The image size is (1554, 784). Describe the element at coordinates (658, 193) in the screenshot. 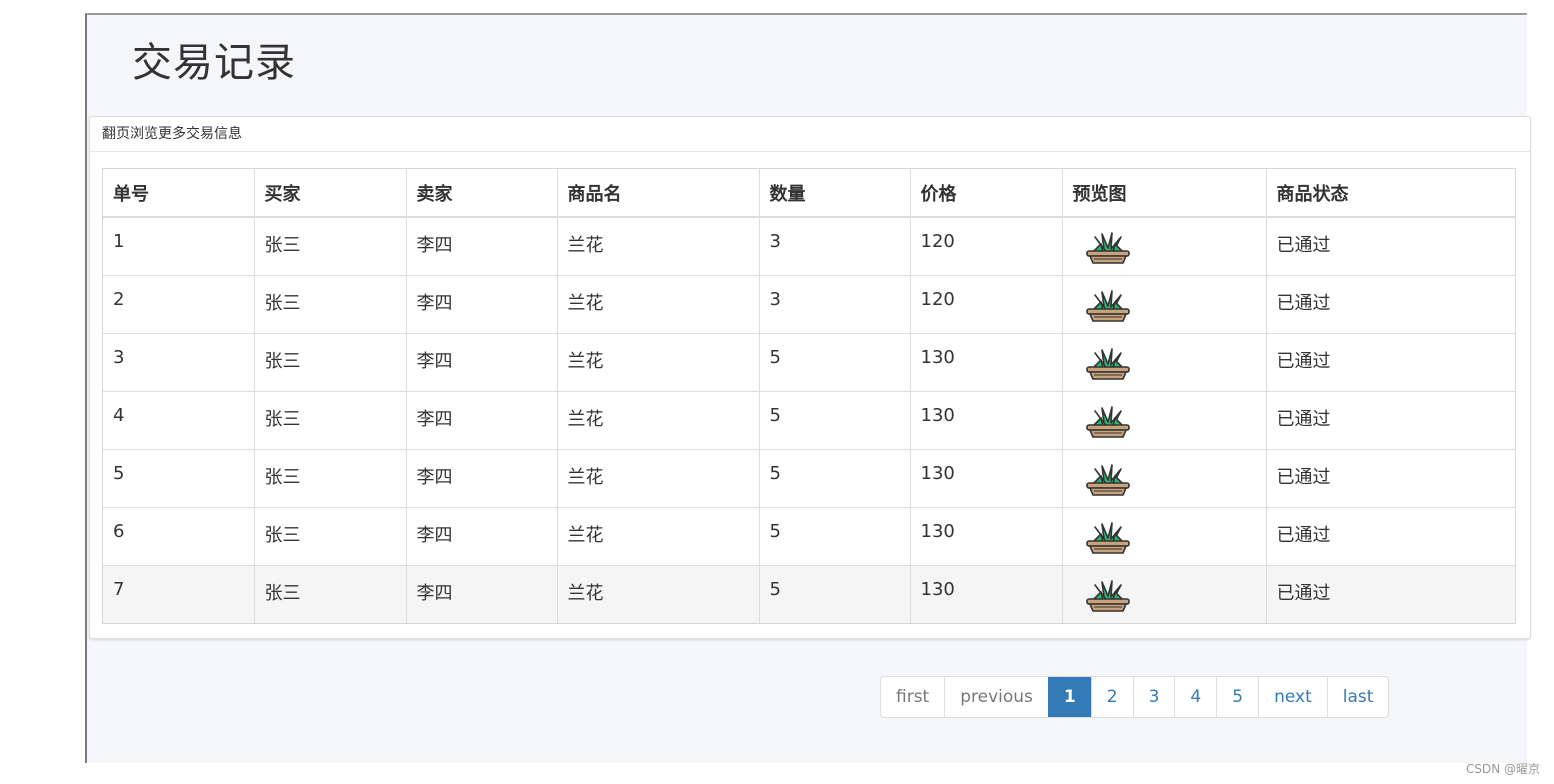

I see `header-product-name: 商品名` at that location.